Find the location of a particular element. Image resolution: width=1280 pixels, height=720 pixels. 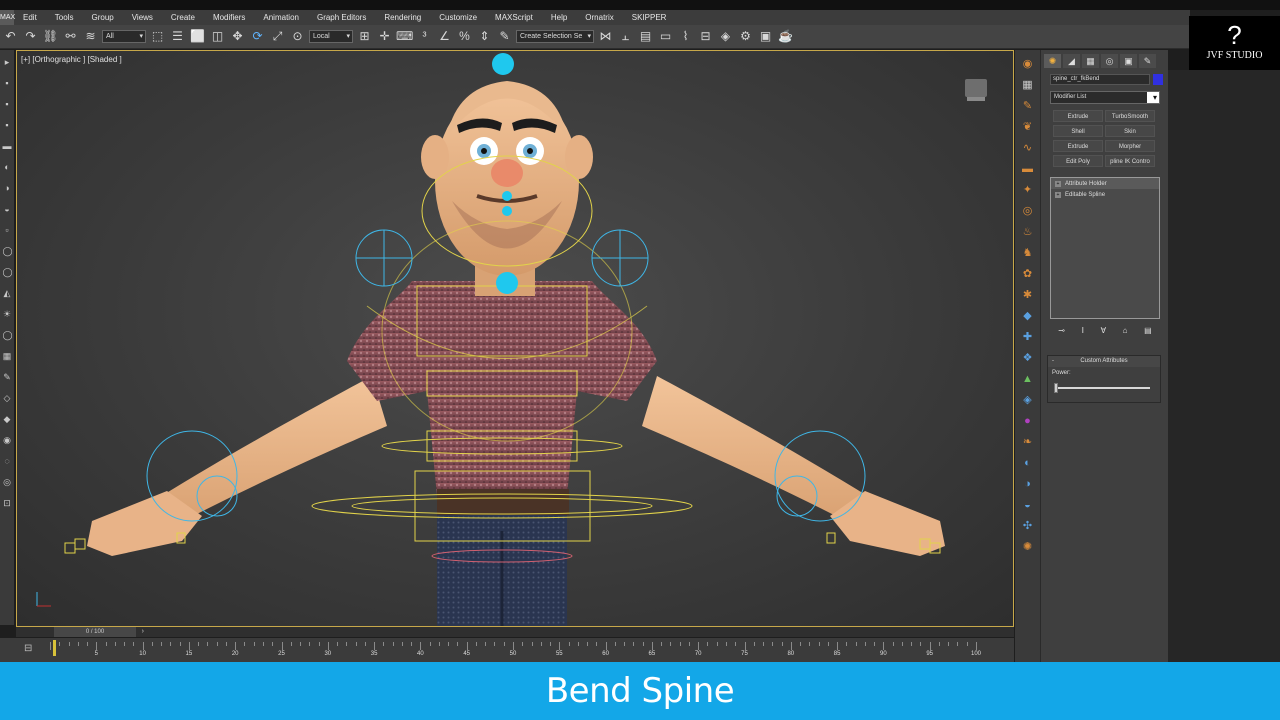

tool-icon-11: ◯ is located at coordinates (8, 272).